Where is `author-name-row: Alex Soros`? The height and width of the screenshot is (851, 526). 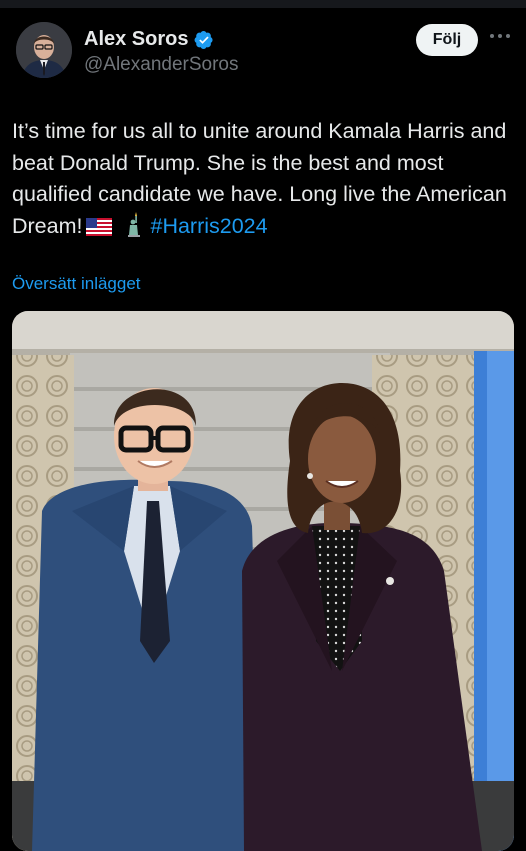
author-name-row: Alex Soros is located at coordinates (149, 39).